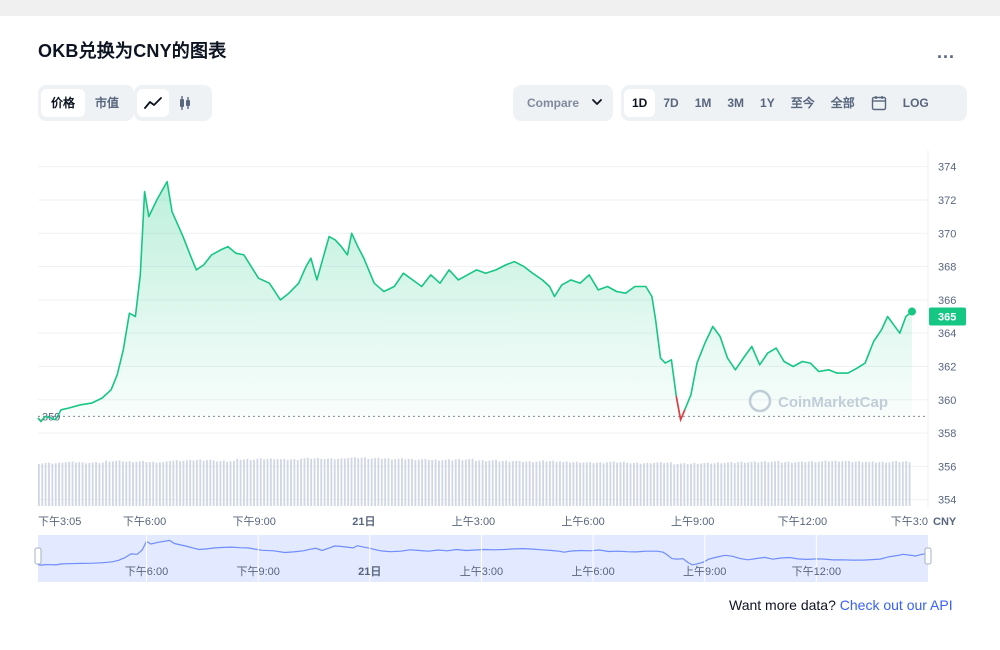 The image size is (1000, 650). I want to click on y-axis-tick-label: 372, so click(947, 201).